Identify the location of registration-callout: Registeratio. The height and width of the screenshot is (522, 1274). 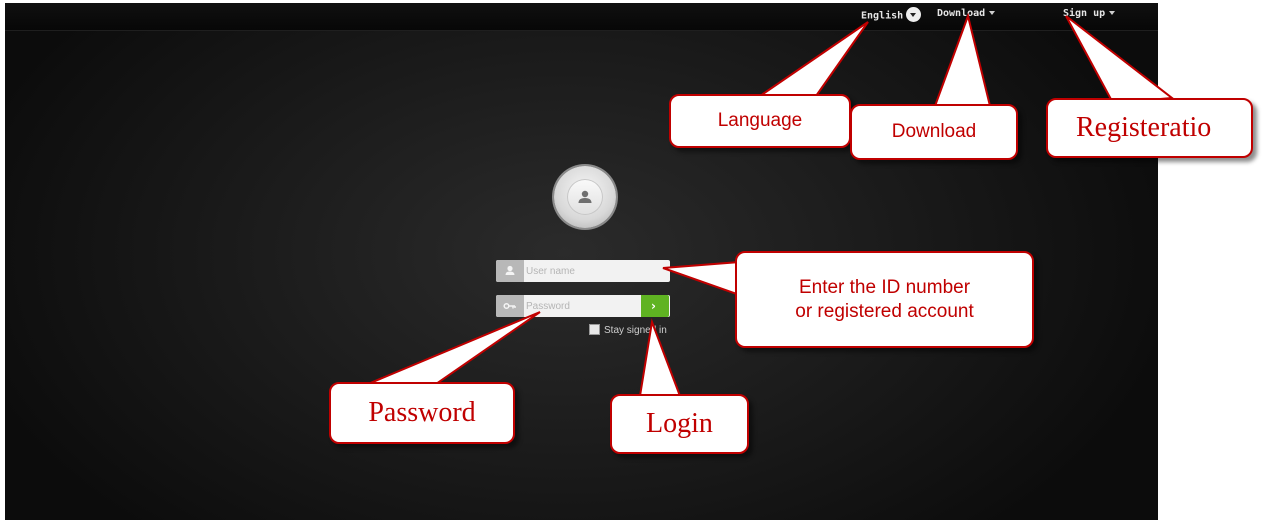
(1149, 128).